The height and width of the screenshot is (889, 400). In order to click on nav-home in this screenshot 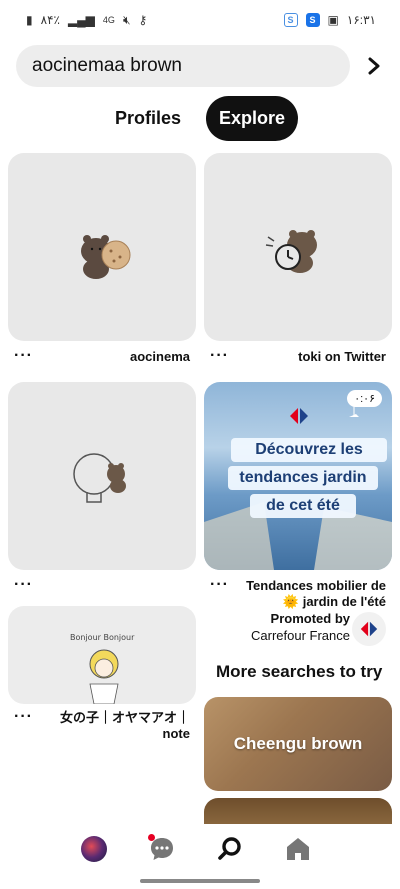, I will do `click(298, 849)`.